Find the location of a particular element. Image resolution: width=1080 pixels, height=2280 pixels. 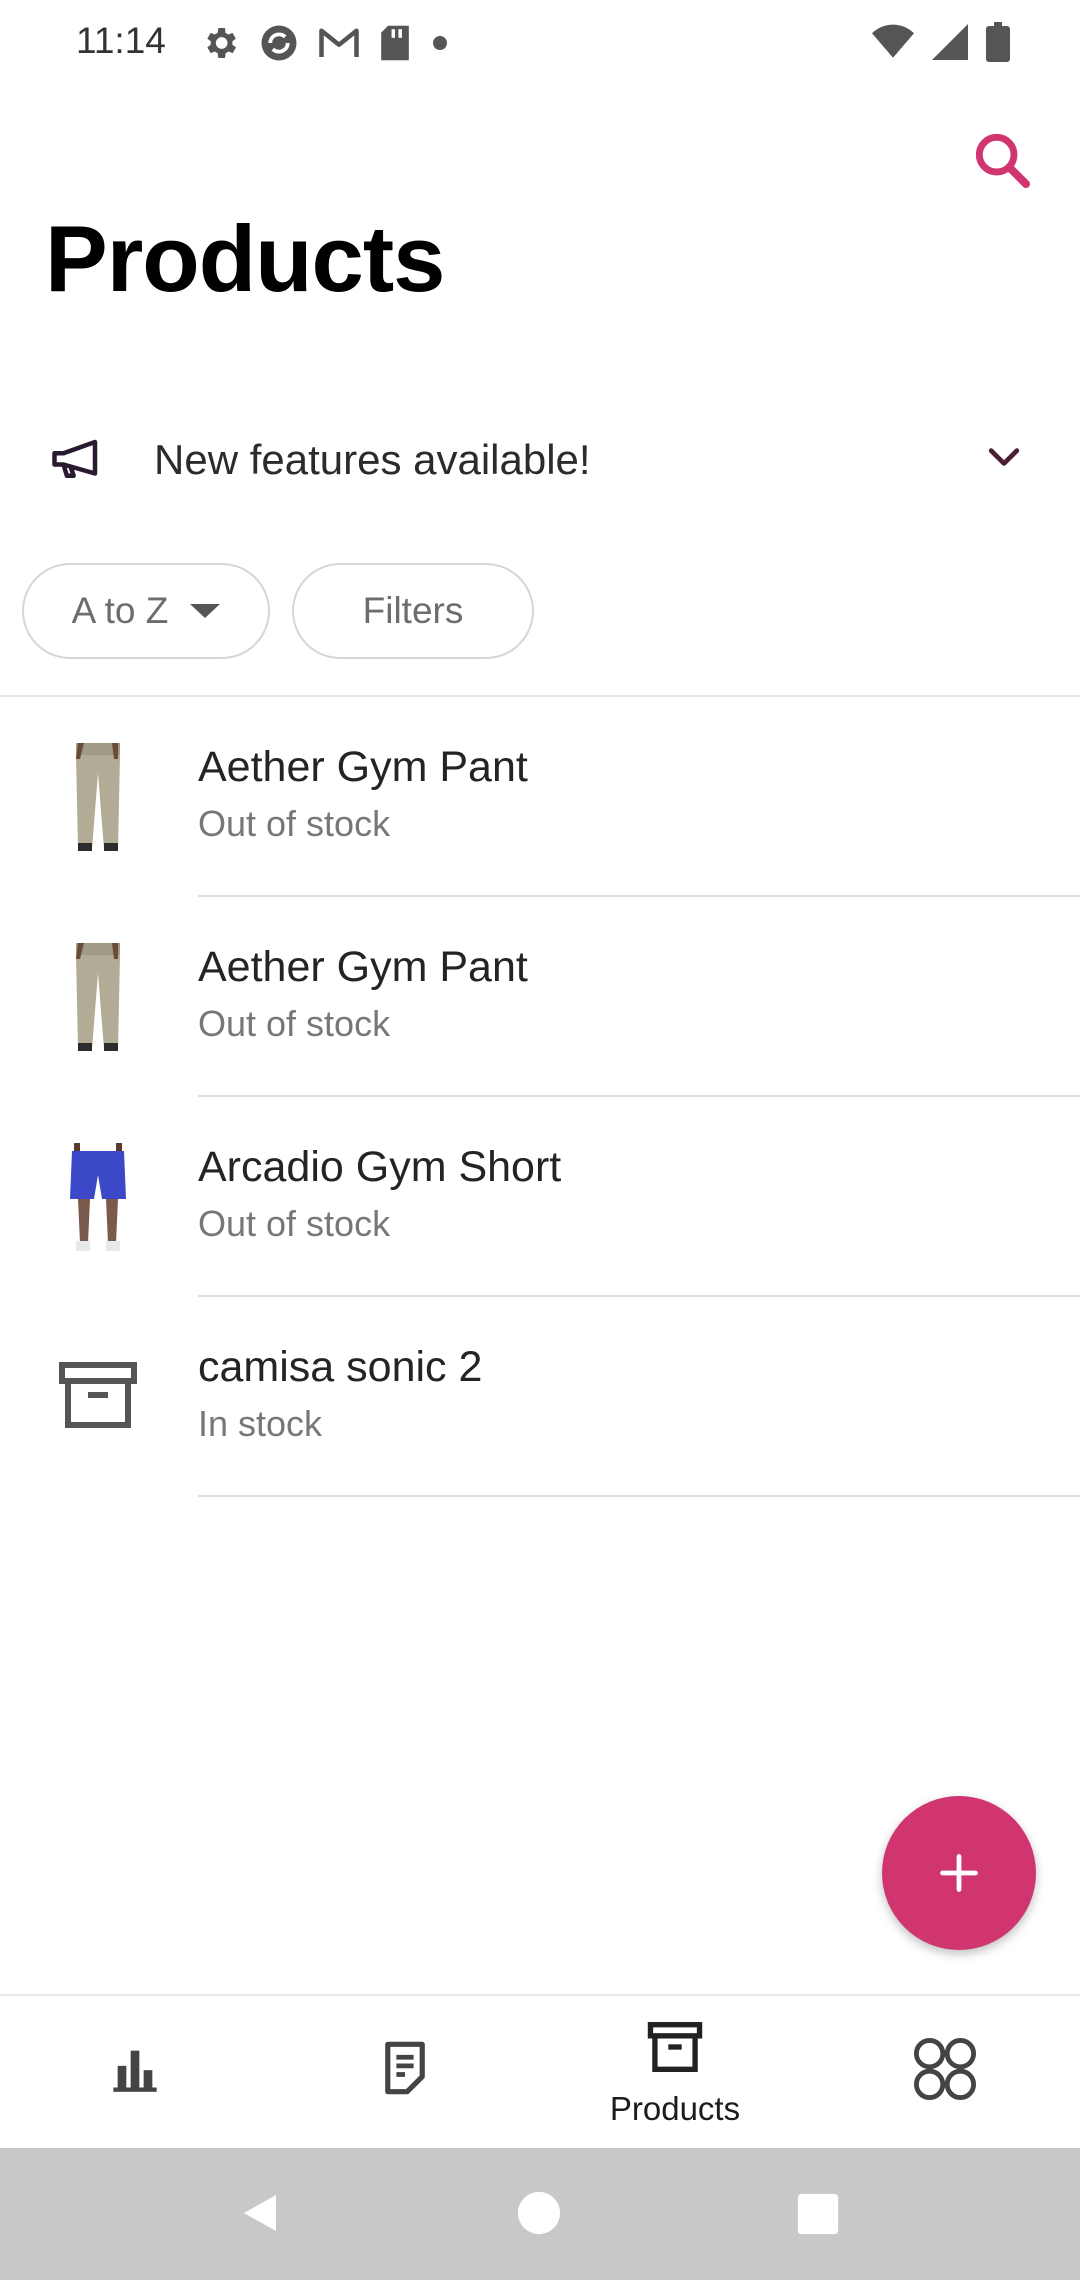

bottom-navigation: Products is located at coordinates (540, 2071).